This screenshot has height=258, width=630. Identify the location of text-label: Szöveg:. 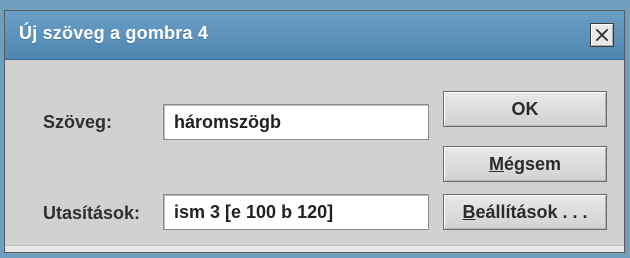
(78, 122).